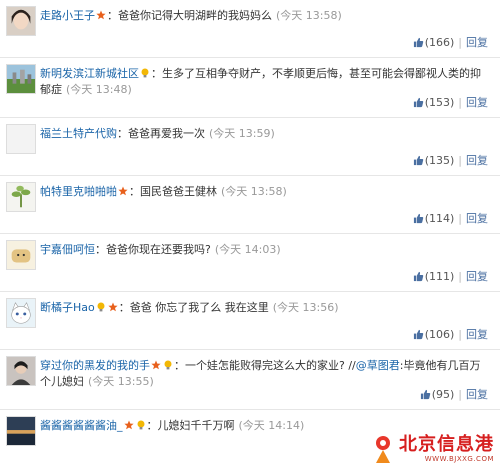 Image resolution: width=500 pixels, height=468 pixels. I want to click on like-count: (95), so click(443, 394).